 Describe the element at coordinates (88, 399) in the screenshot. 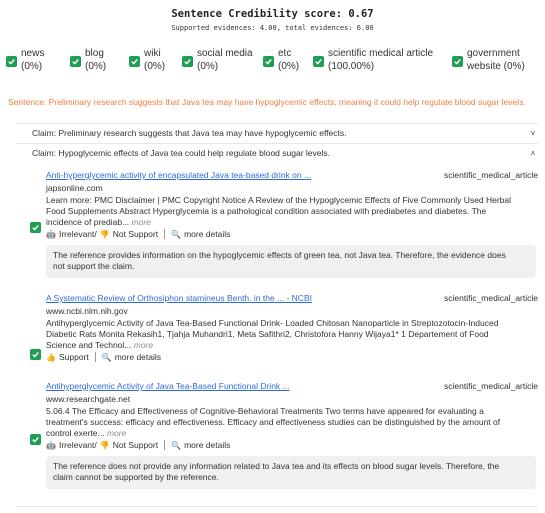

I see `source-domain: www.researchgate.net` at that location.